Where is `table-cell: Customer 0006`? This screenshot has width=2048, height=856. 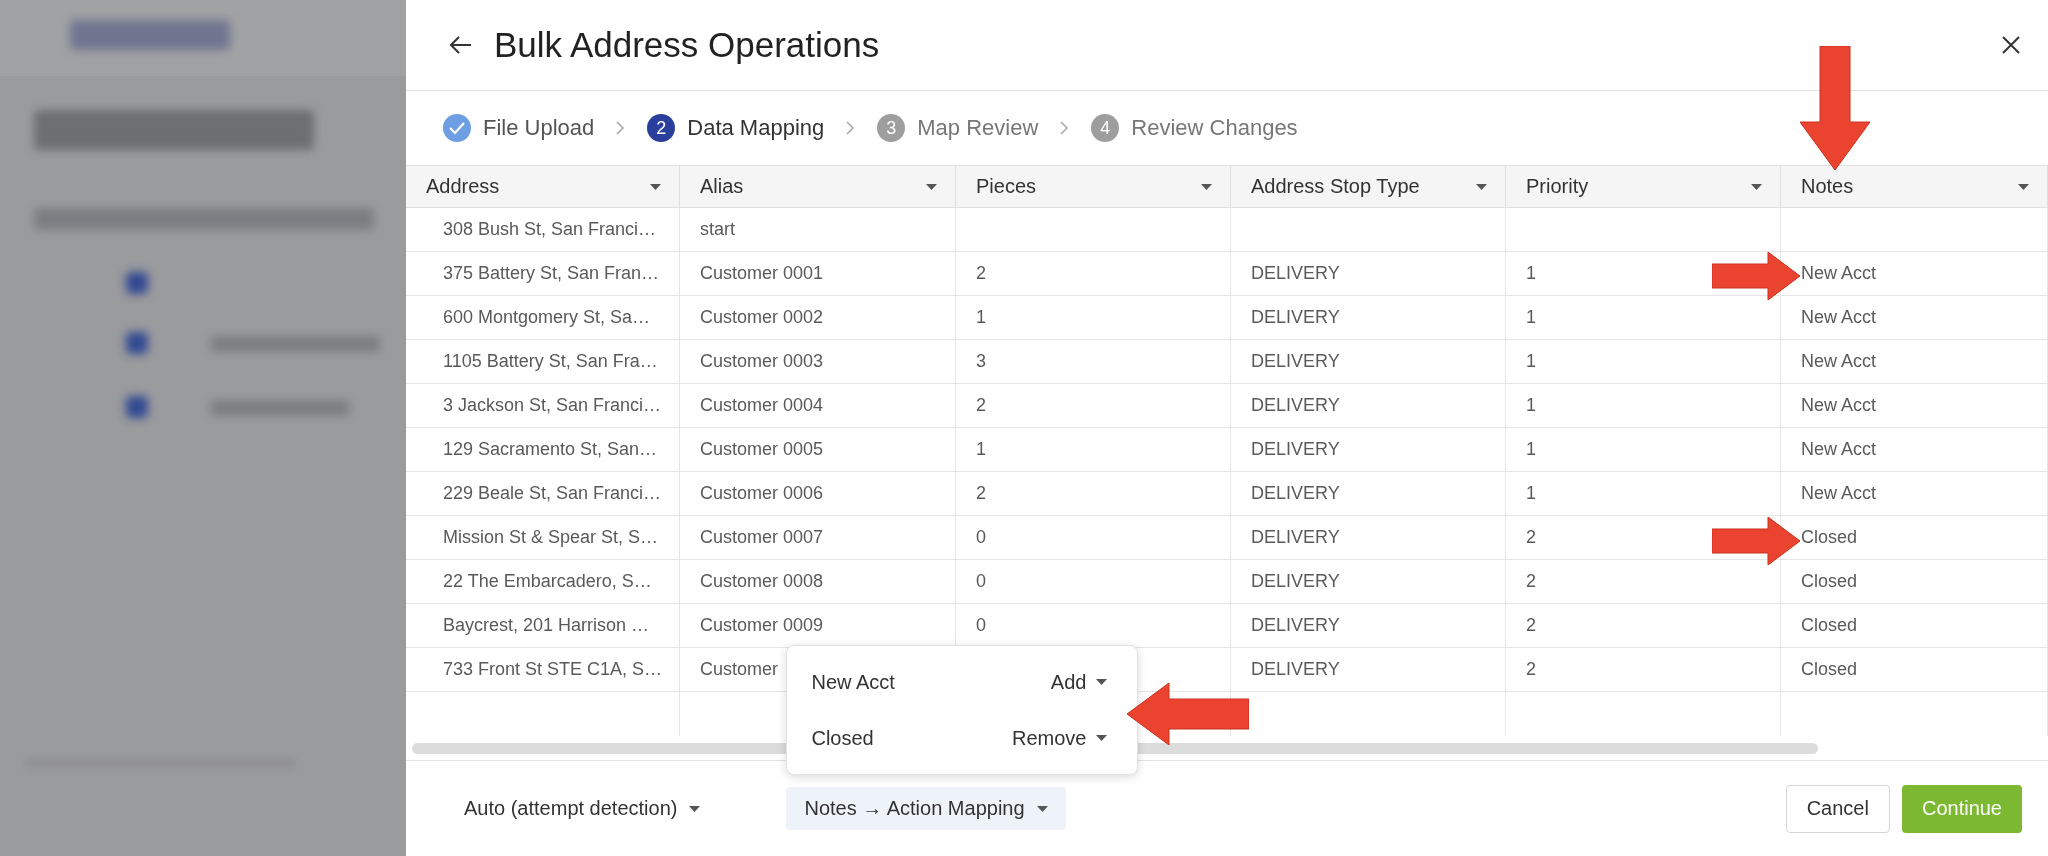 table-cell: Customer 0006 is located at coordinates (762, 493).